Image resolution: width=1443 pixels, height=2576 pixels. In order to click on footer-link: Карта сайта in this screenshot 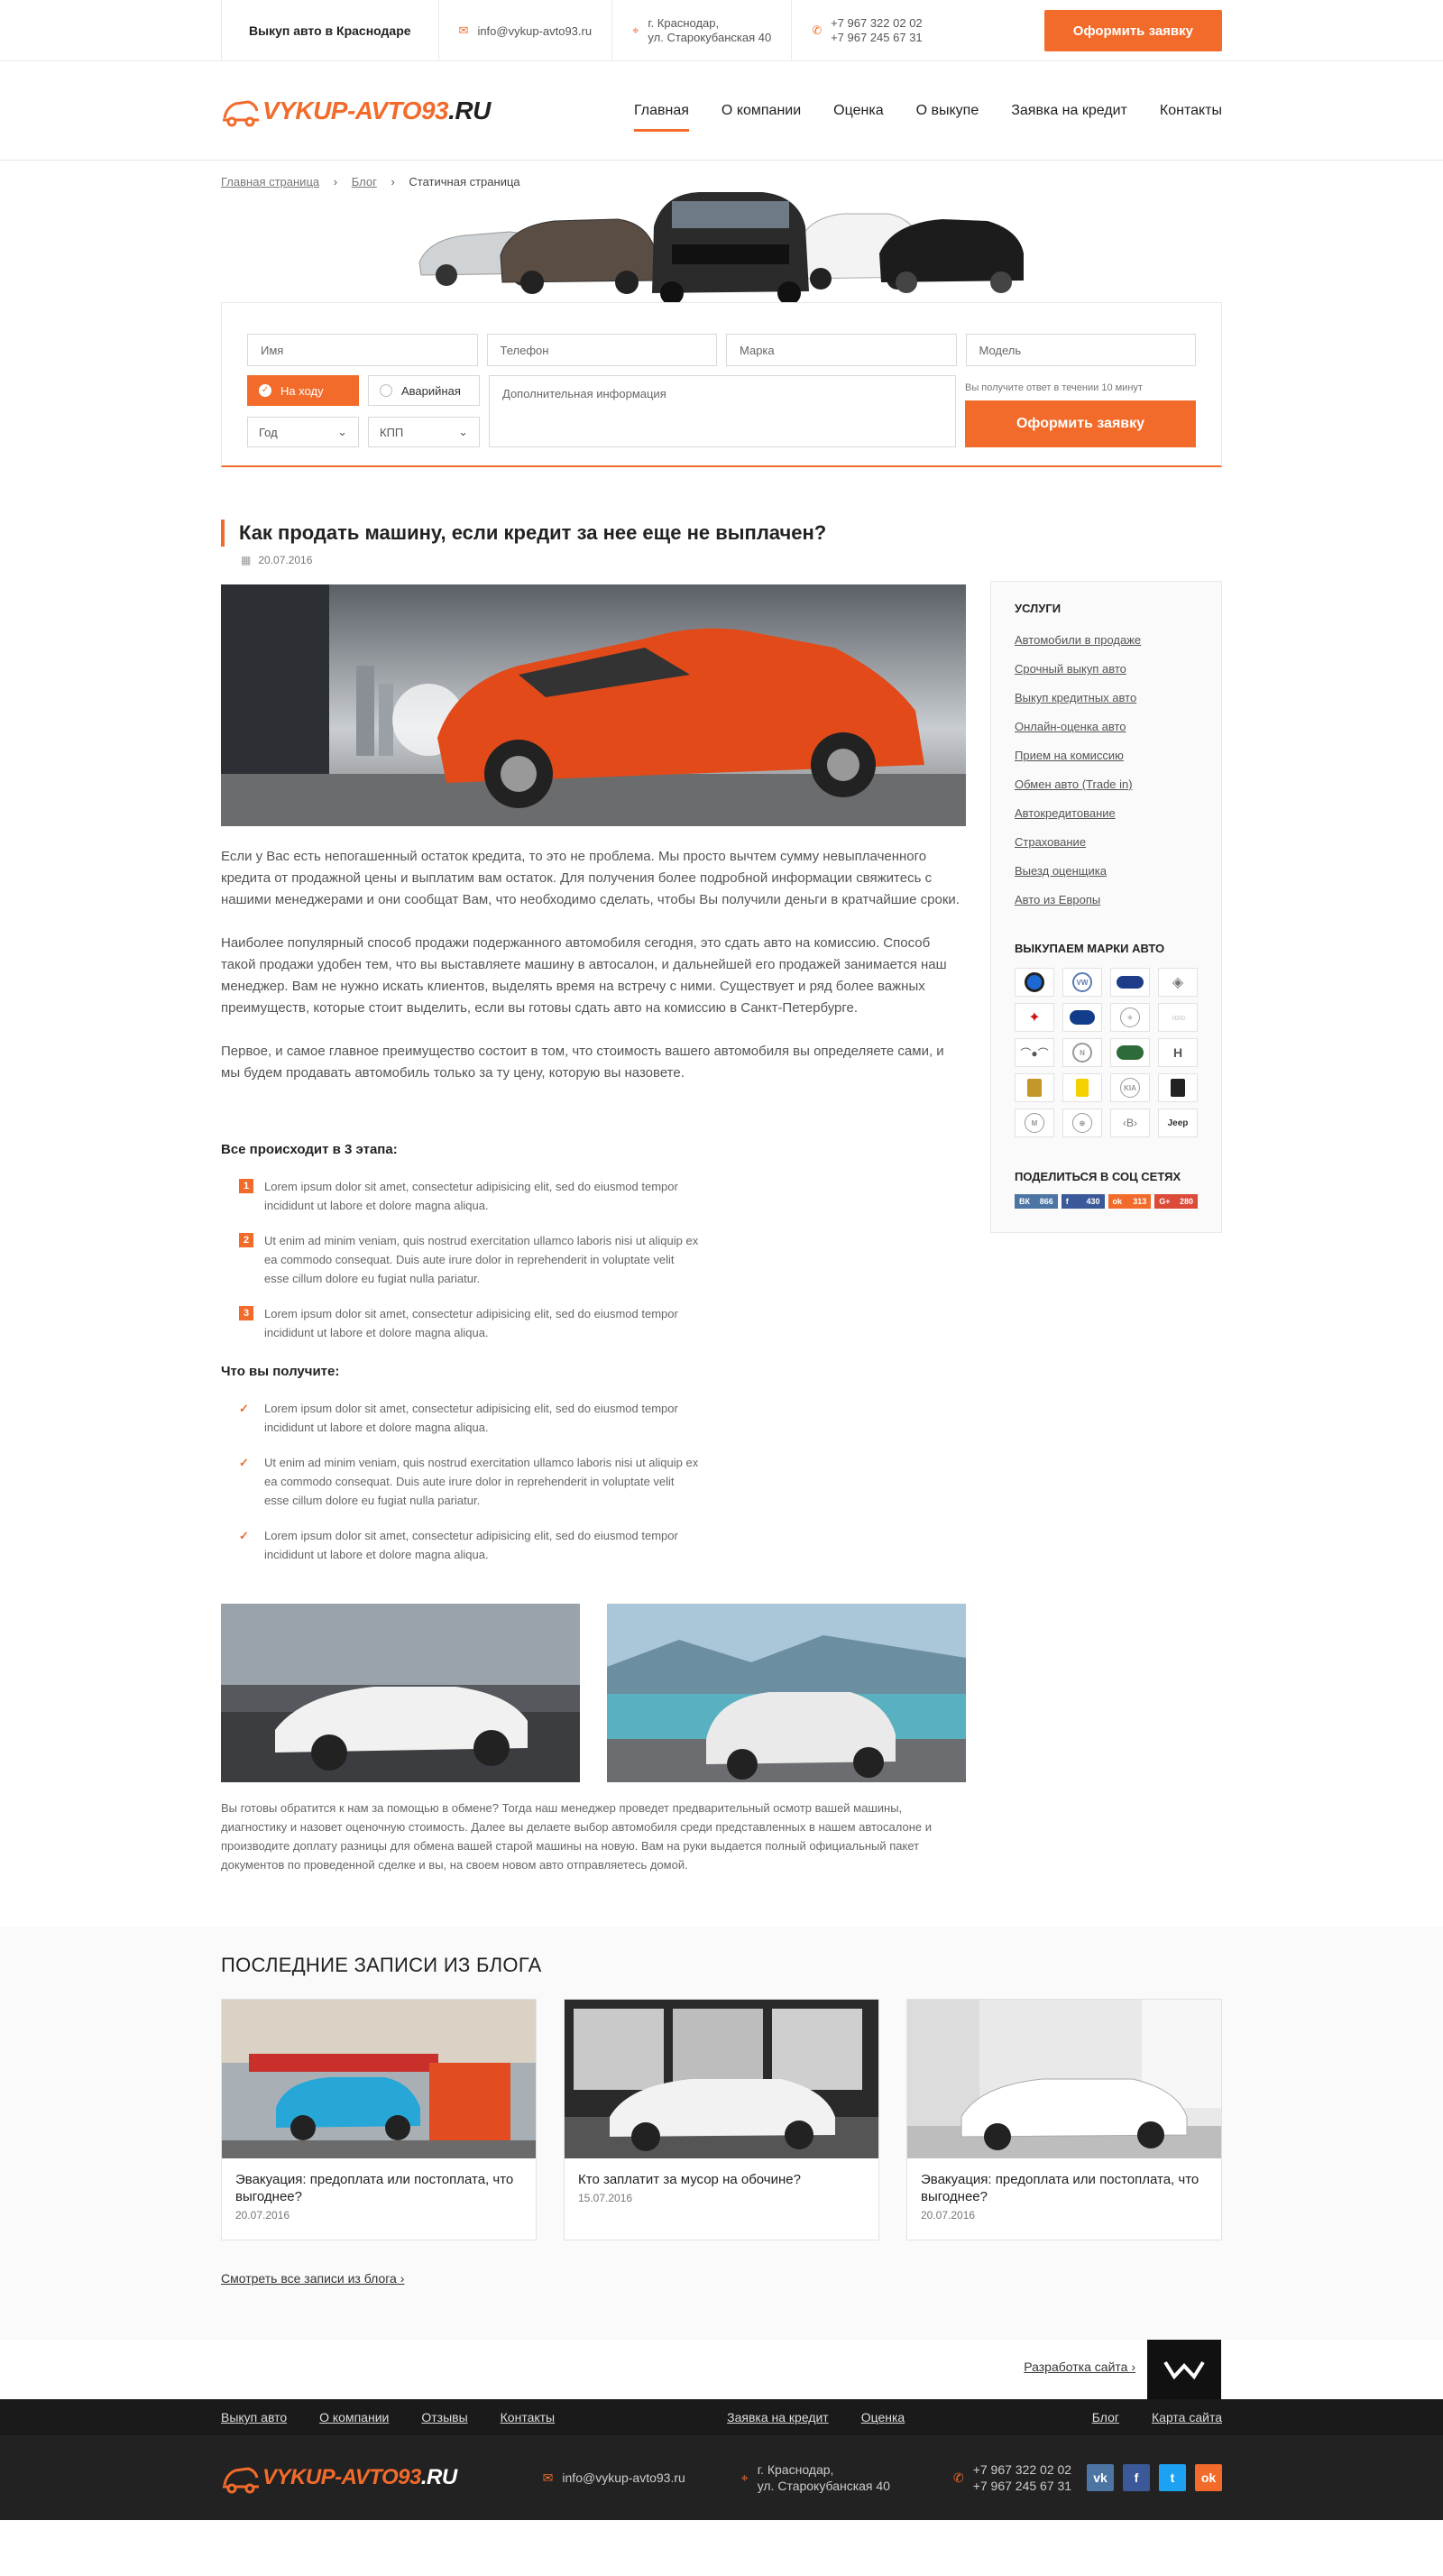, I will do `click(1187, 2417)`.